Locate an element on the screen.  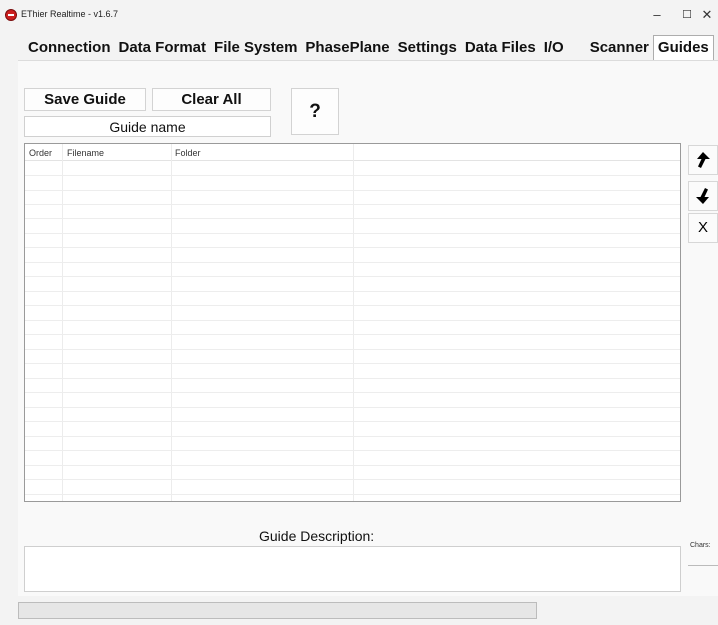
help-button: ? is located at coordinates (315, 111).